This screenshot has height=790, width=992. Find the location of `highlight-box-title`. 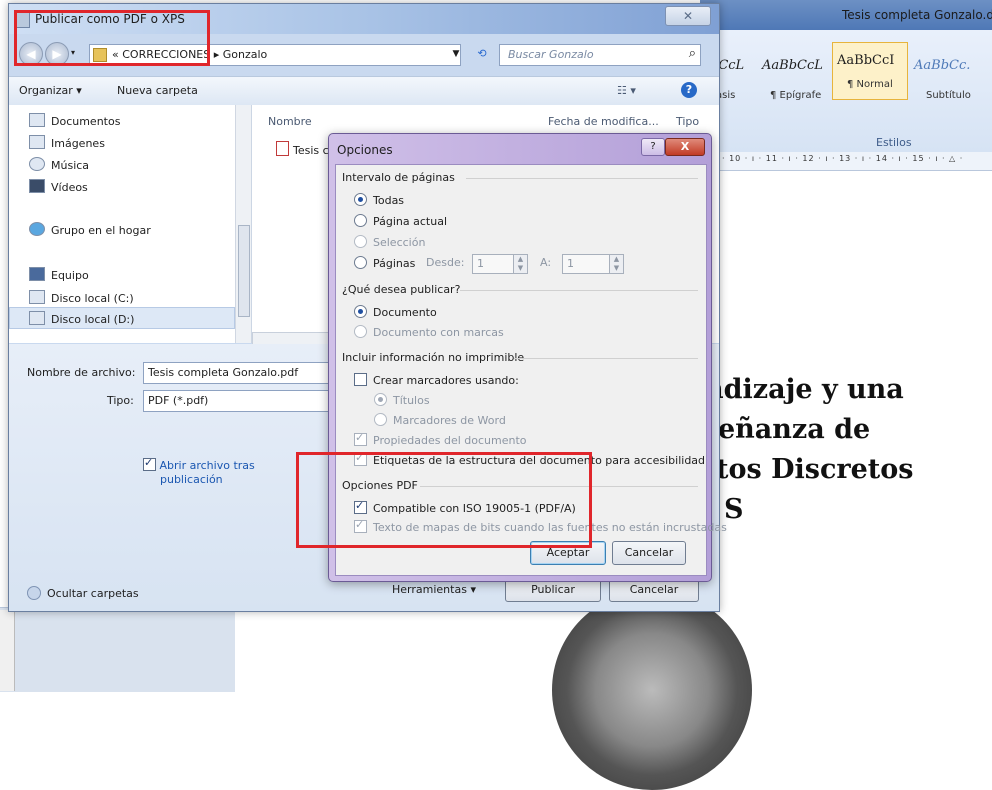

highlight-box-title is located at coordinates (112, 38).